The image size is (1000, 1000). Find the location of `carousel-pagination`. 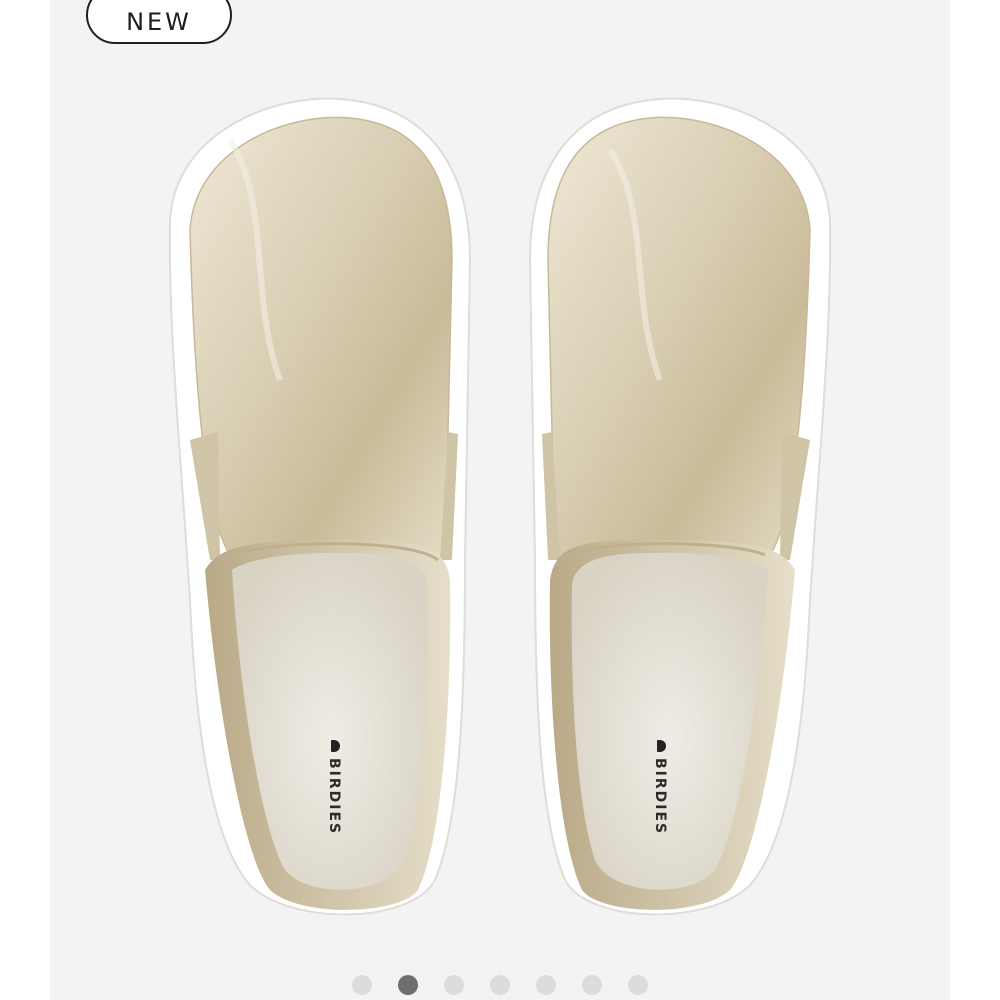

carousel-pagination is located at coordinates (500, 986).